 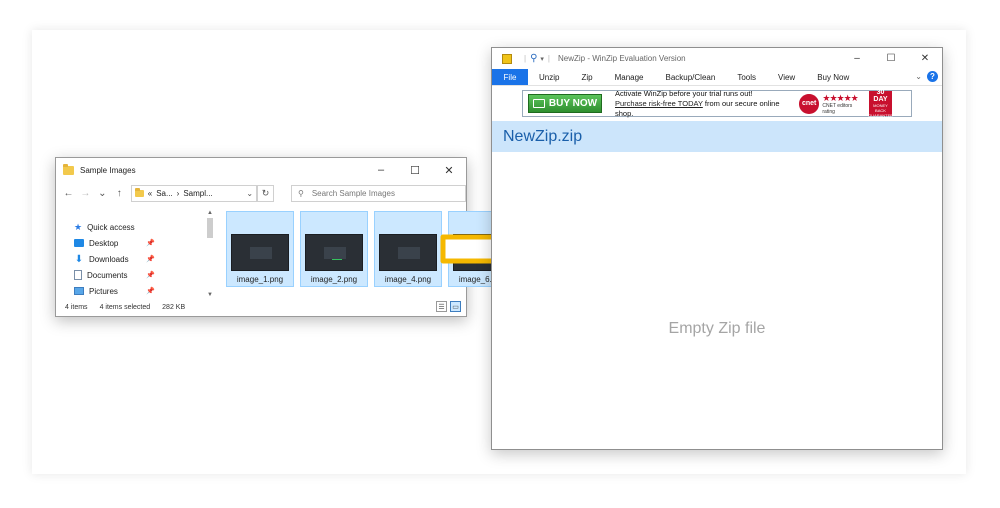 What do you see at coordinates (543, 136) in the screenshot?
I see `zip-file-name: NewZip.zip` at bounding box center [543, 136].